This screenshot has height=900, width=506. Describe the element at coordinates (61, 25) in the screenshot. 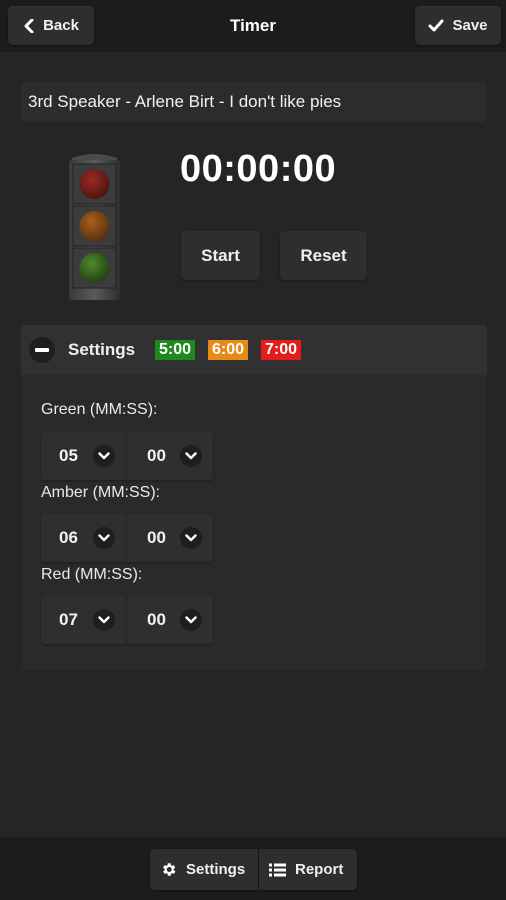

I see `back-label: Back` at that location.